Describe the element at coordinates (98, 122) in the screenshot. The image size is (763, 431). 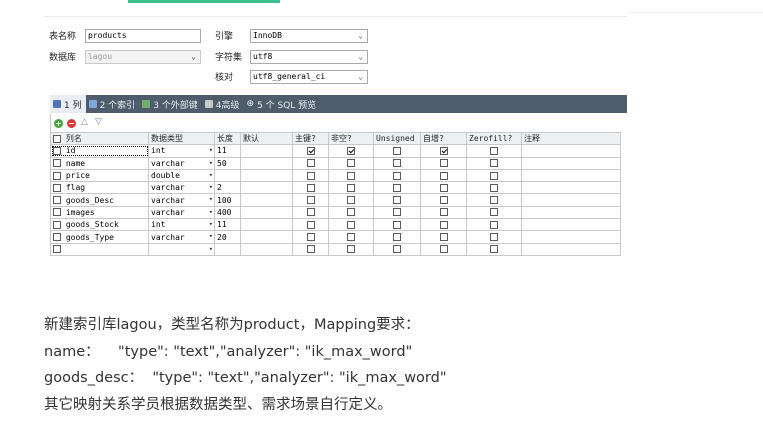
I see `move-down-icon: ▽` at that location.